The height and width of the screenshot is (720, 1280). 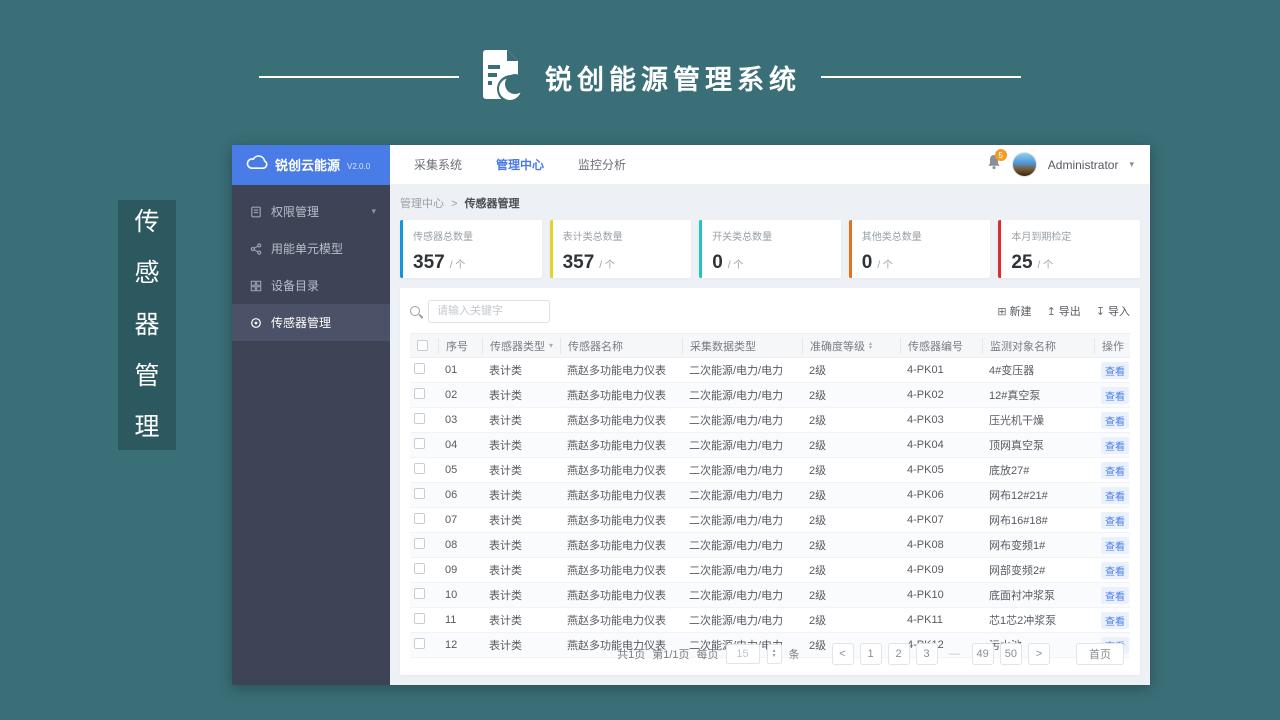 I want to click on notification-bell-icon: 5, so click(x=997, y=162).